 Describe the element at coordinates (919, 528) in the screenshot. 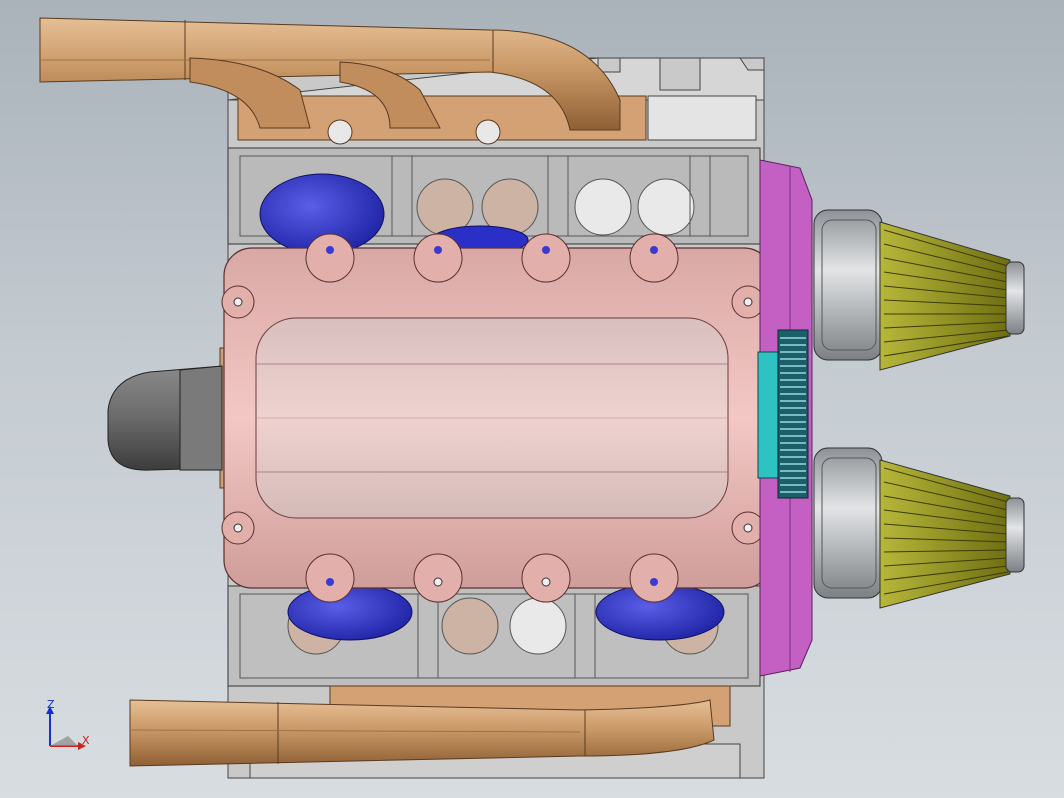

I see `lower-air-filter` at that location.